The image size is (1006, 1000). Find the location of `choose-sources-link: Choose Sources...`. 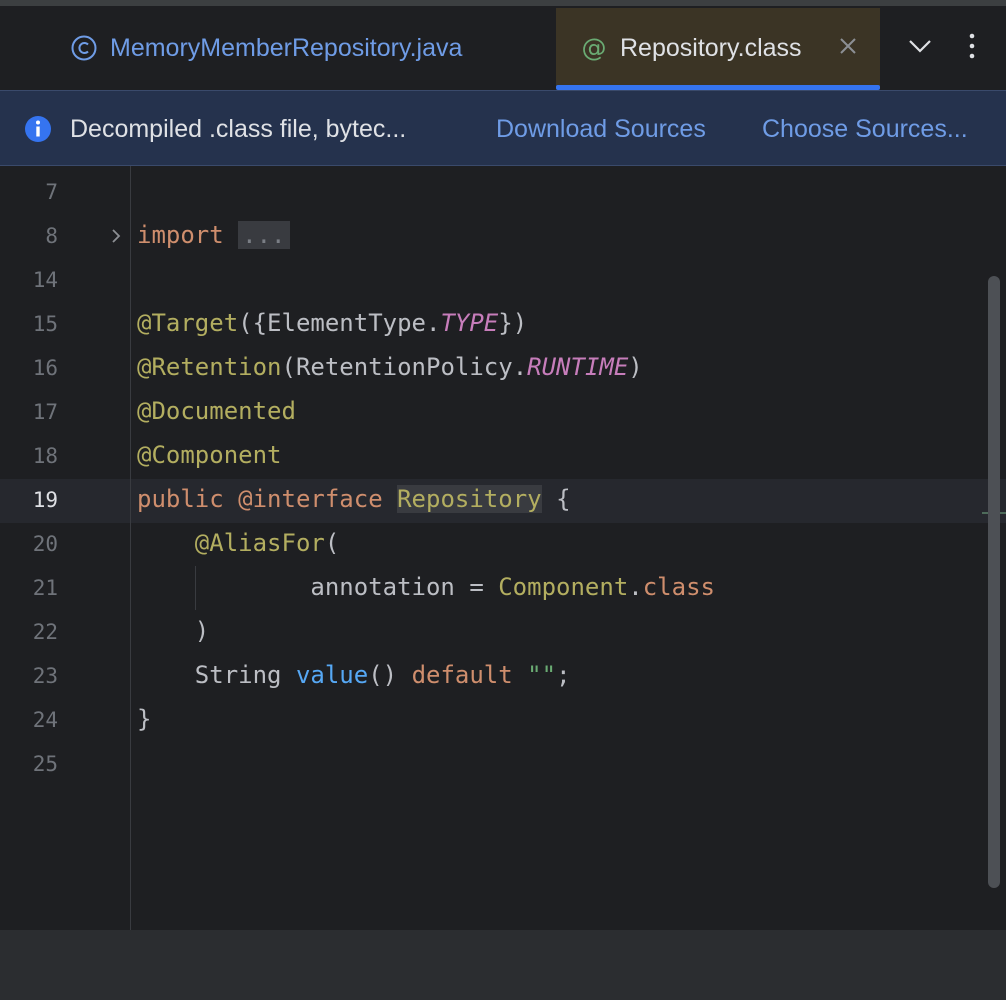

choose-sources-link: Choose Sources... is located at coordinates (865, 129).